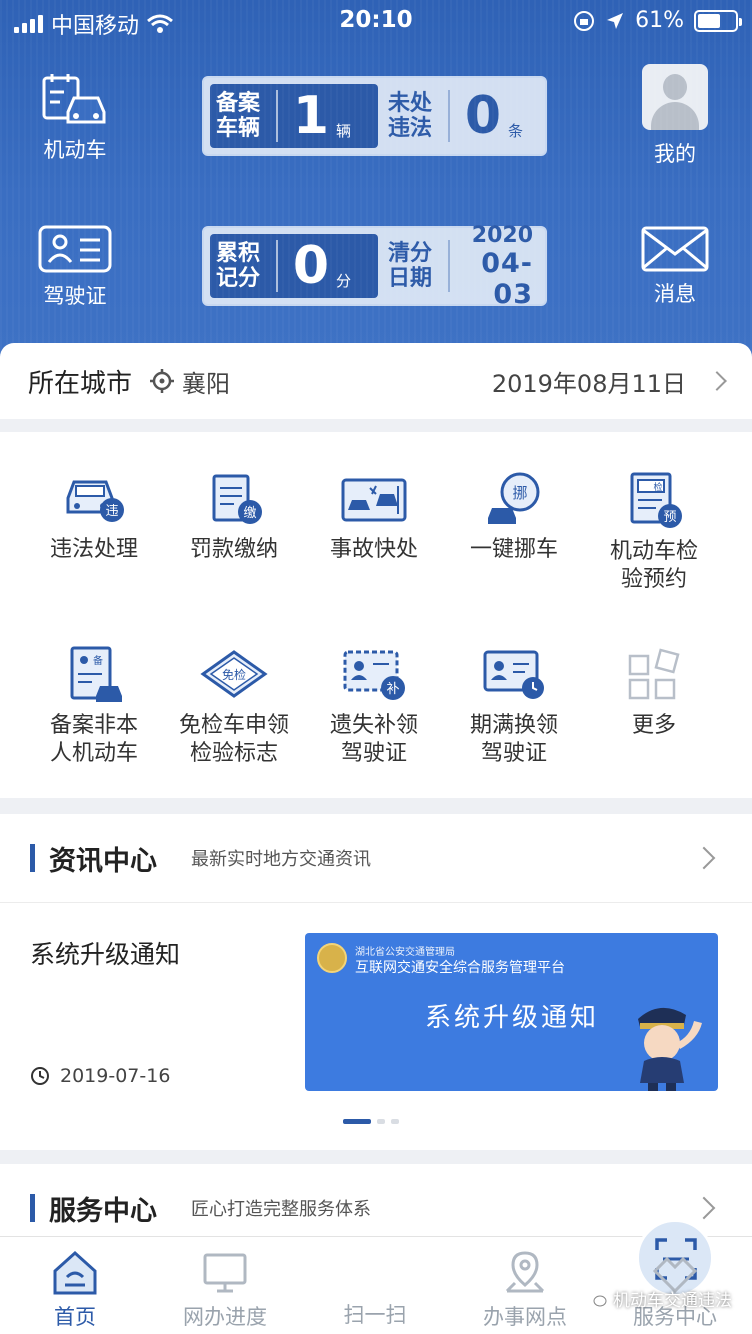  I want to click on envelope-icon, so click(675, 249).